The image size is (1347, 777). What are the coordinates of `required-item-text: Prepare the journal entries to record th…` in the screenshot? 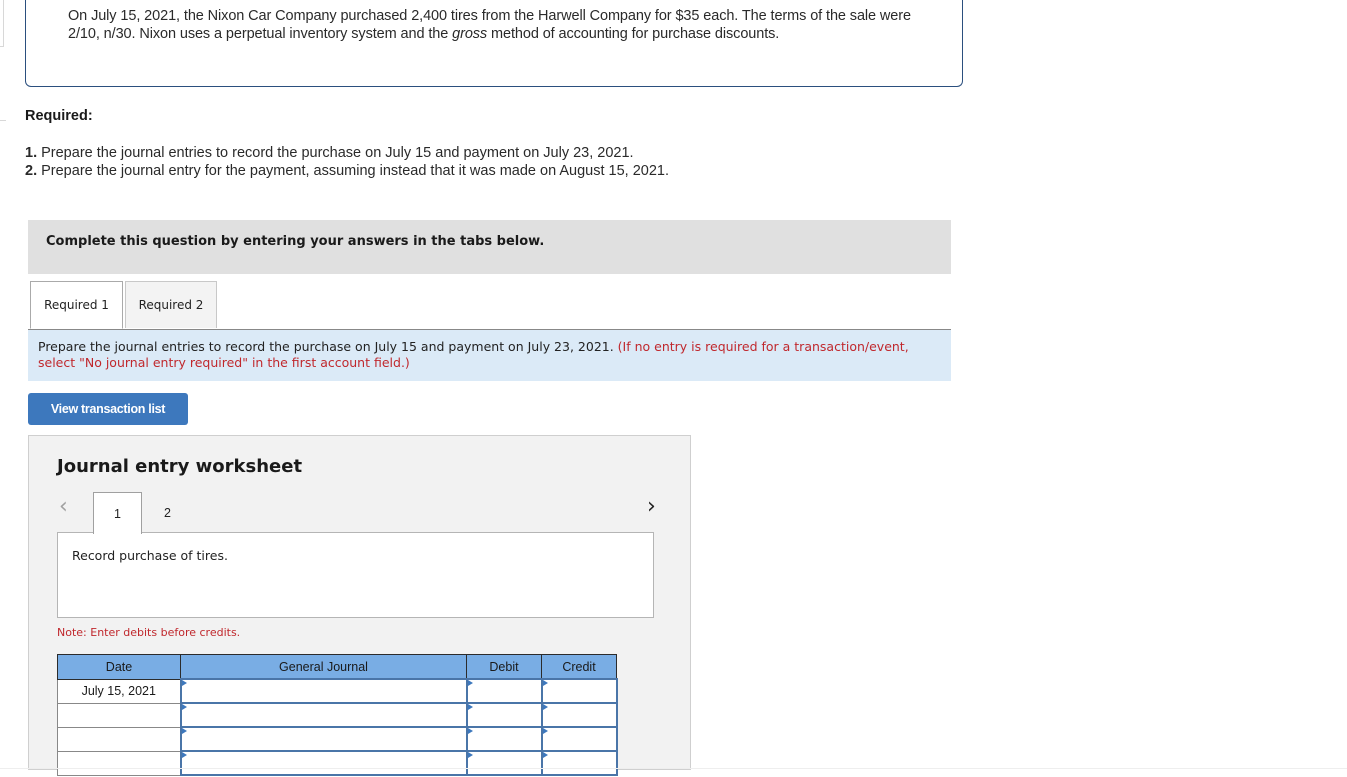 It's located at (335, 153).